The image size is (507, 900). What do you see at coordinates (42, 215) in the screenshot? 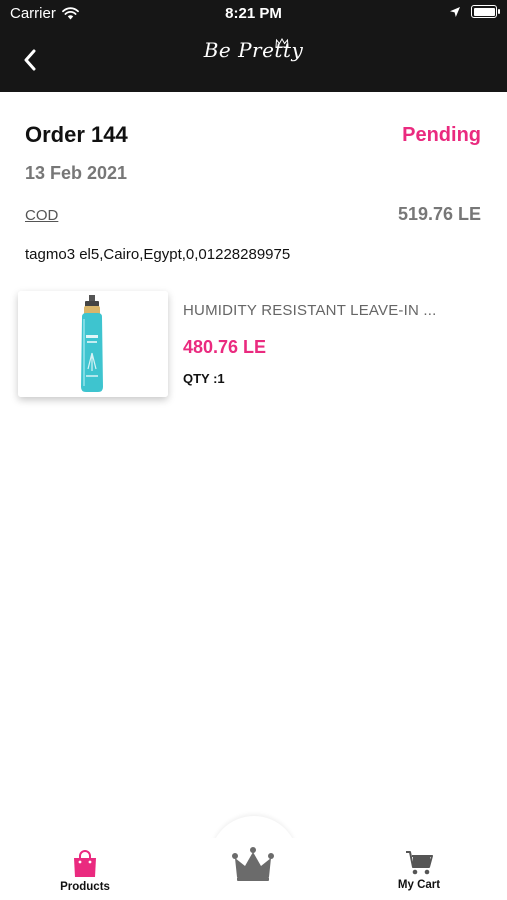
I see `payment-method: COD` at bounding box center [42, 215].